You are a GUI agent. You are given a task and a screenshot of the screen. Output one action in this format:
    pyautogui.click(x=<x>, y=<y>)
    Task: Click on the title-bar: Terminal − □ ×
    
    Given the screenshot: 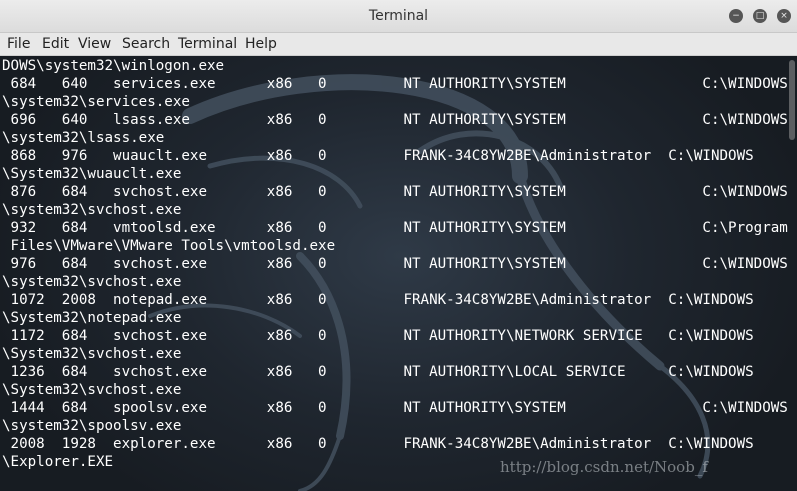 What is the action you would take?
    pyautogui.click(x=398, y=16)
    